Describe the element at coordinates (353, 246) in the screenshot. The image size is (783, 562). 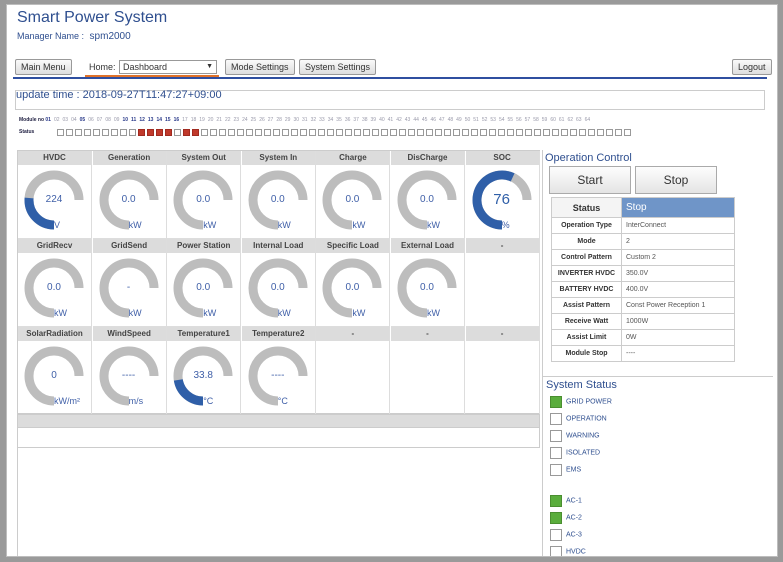
I see `gauge-label: Specific Load` at that location.